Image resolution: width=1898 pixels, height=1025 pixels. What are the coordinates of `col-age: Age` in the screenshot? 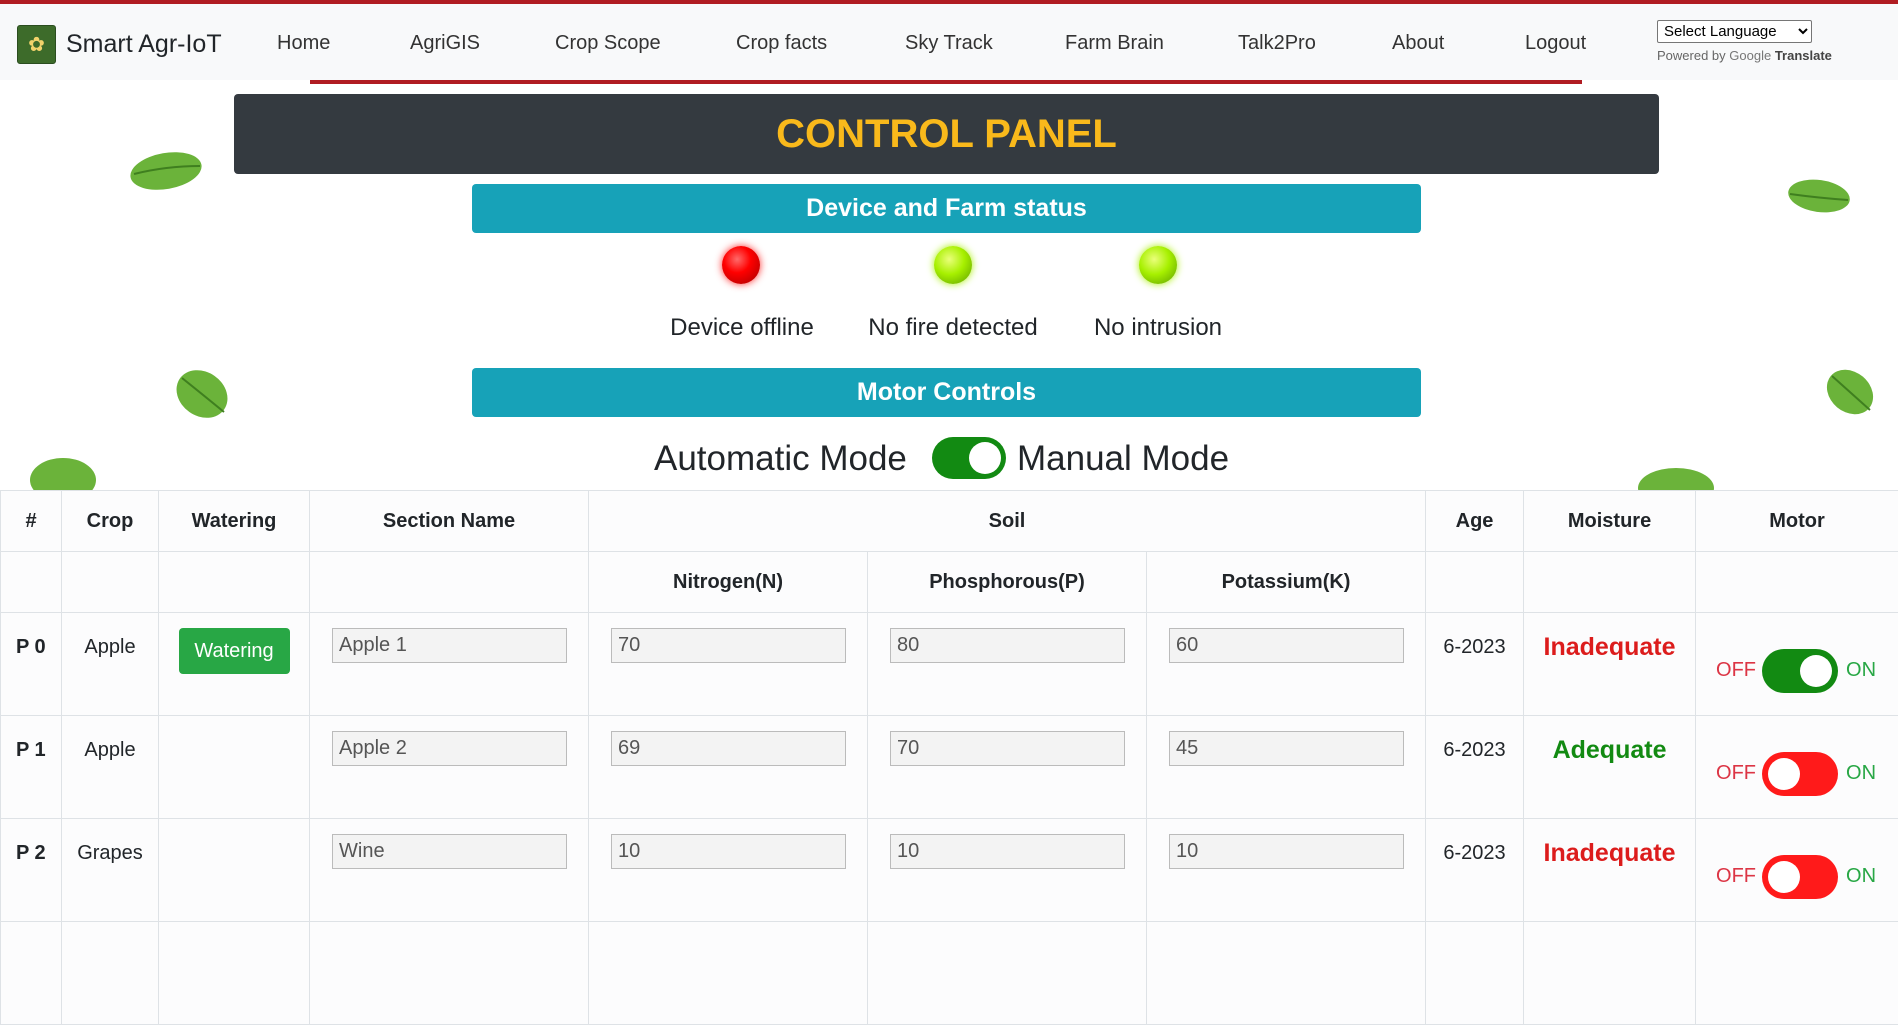 It's located at (1475, 521).